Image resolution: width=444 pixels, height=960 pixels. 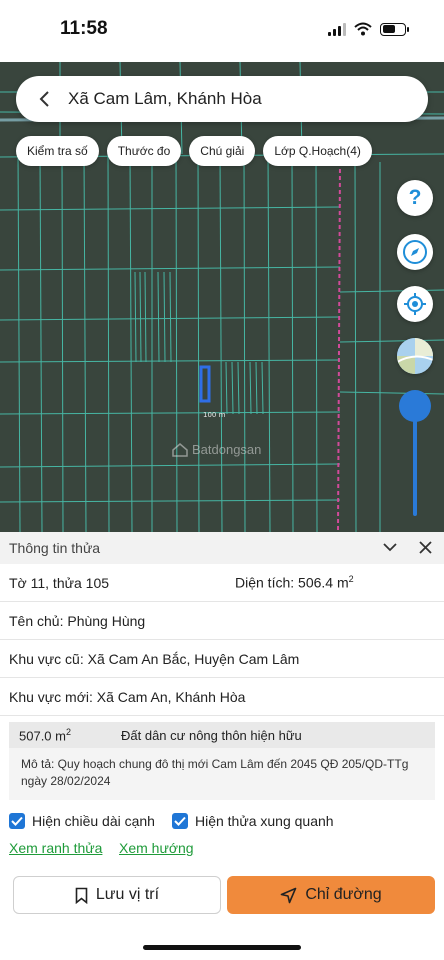 What do you see at coordinates (390, 547) in the screenshot?
I see `chevron-down-icon` at bounding box center [390, 547].